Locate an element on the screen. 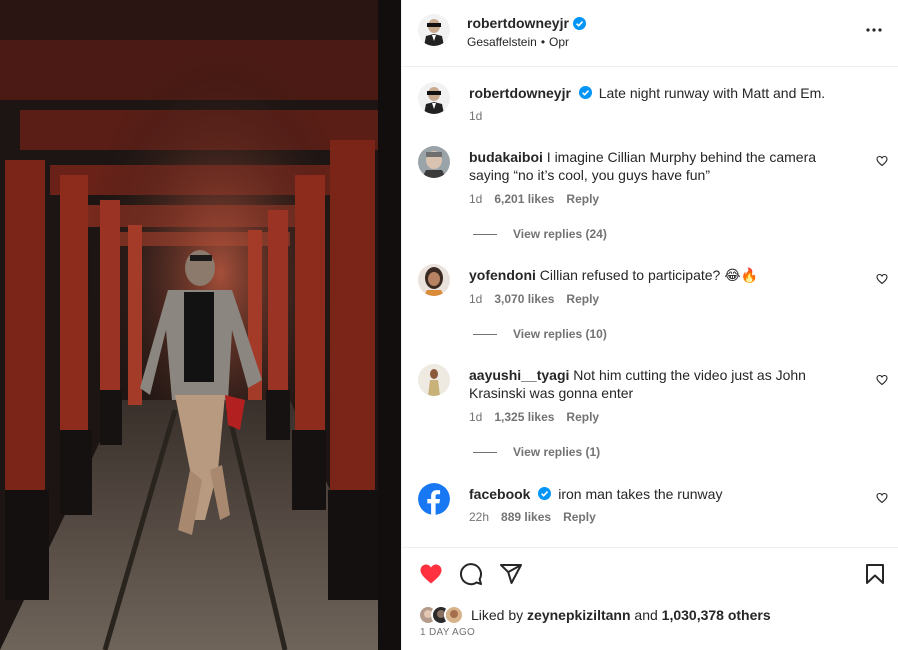 Image resolution: width=898 pixels, height=650 pixels. comment-meta: 1d 3,070 likes Reply is located at coordinates (534, 299).